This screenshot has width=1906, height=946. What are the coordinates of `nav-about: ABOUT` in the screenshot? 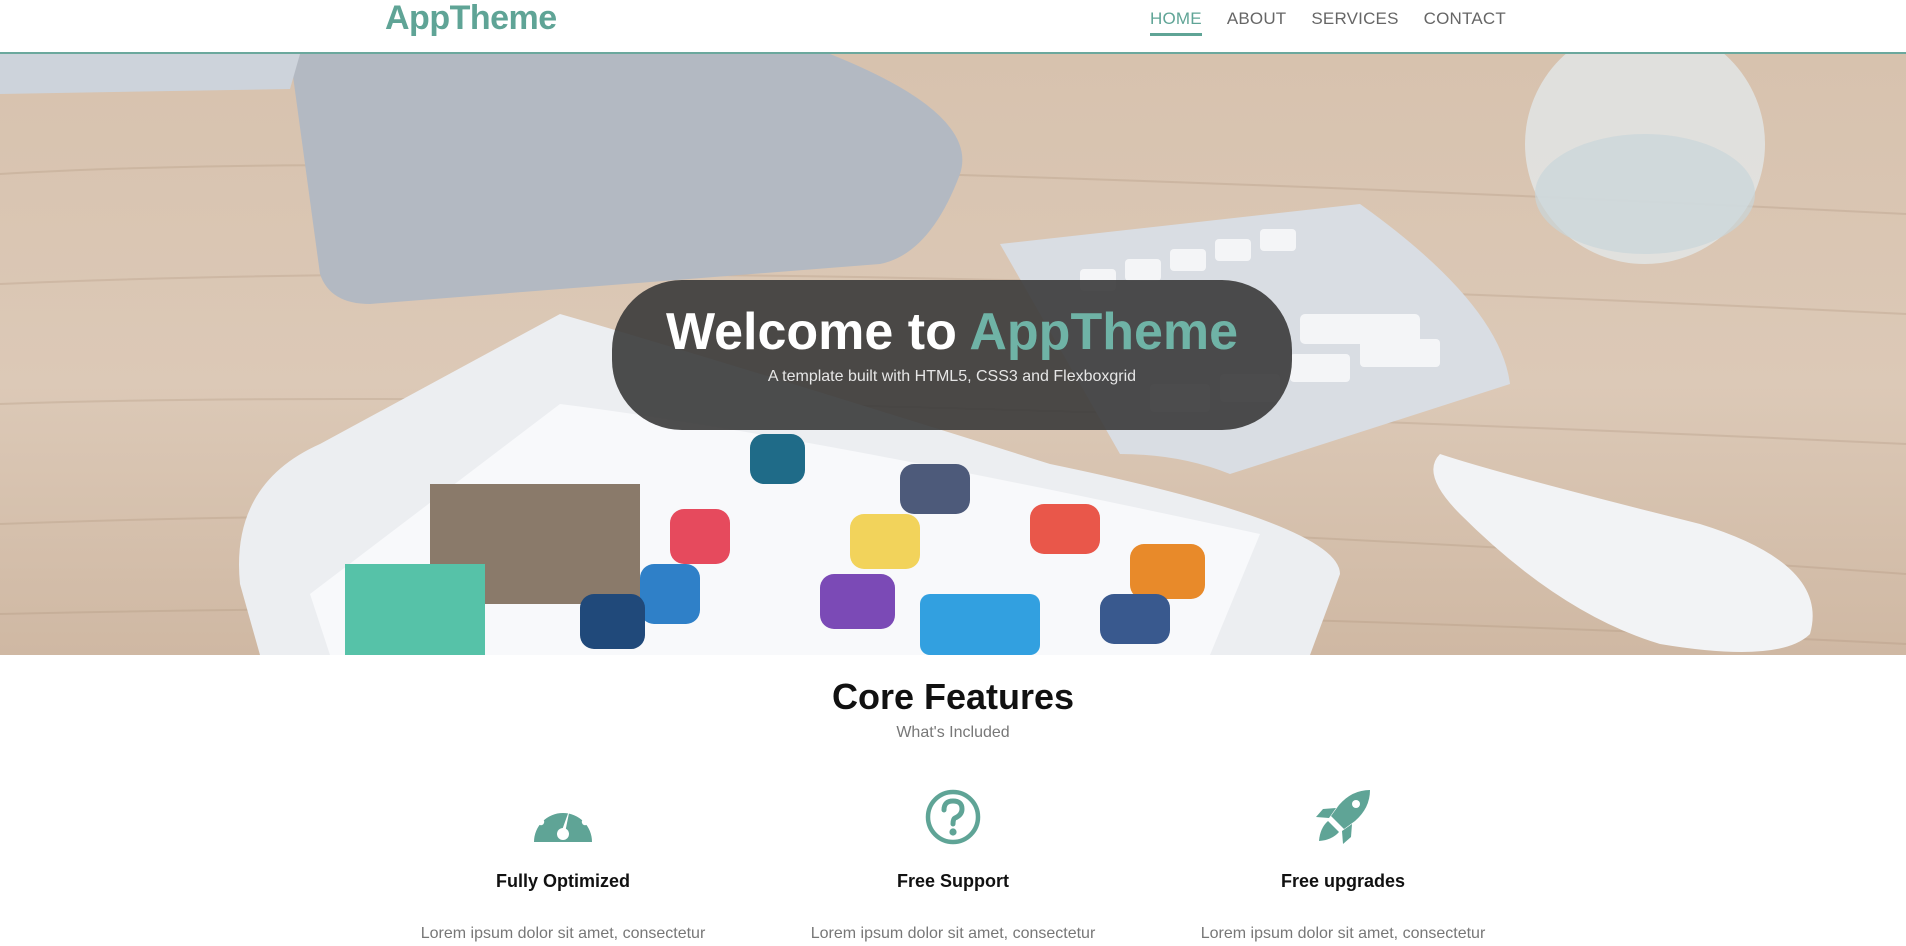 It's located at (1257, 22).